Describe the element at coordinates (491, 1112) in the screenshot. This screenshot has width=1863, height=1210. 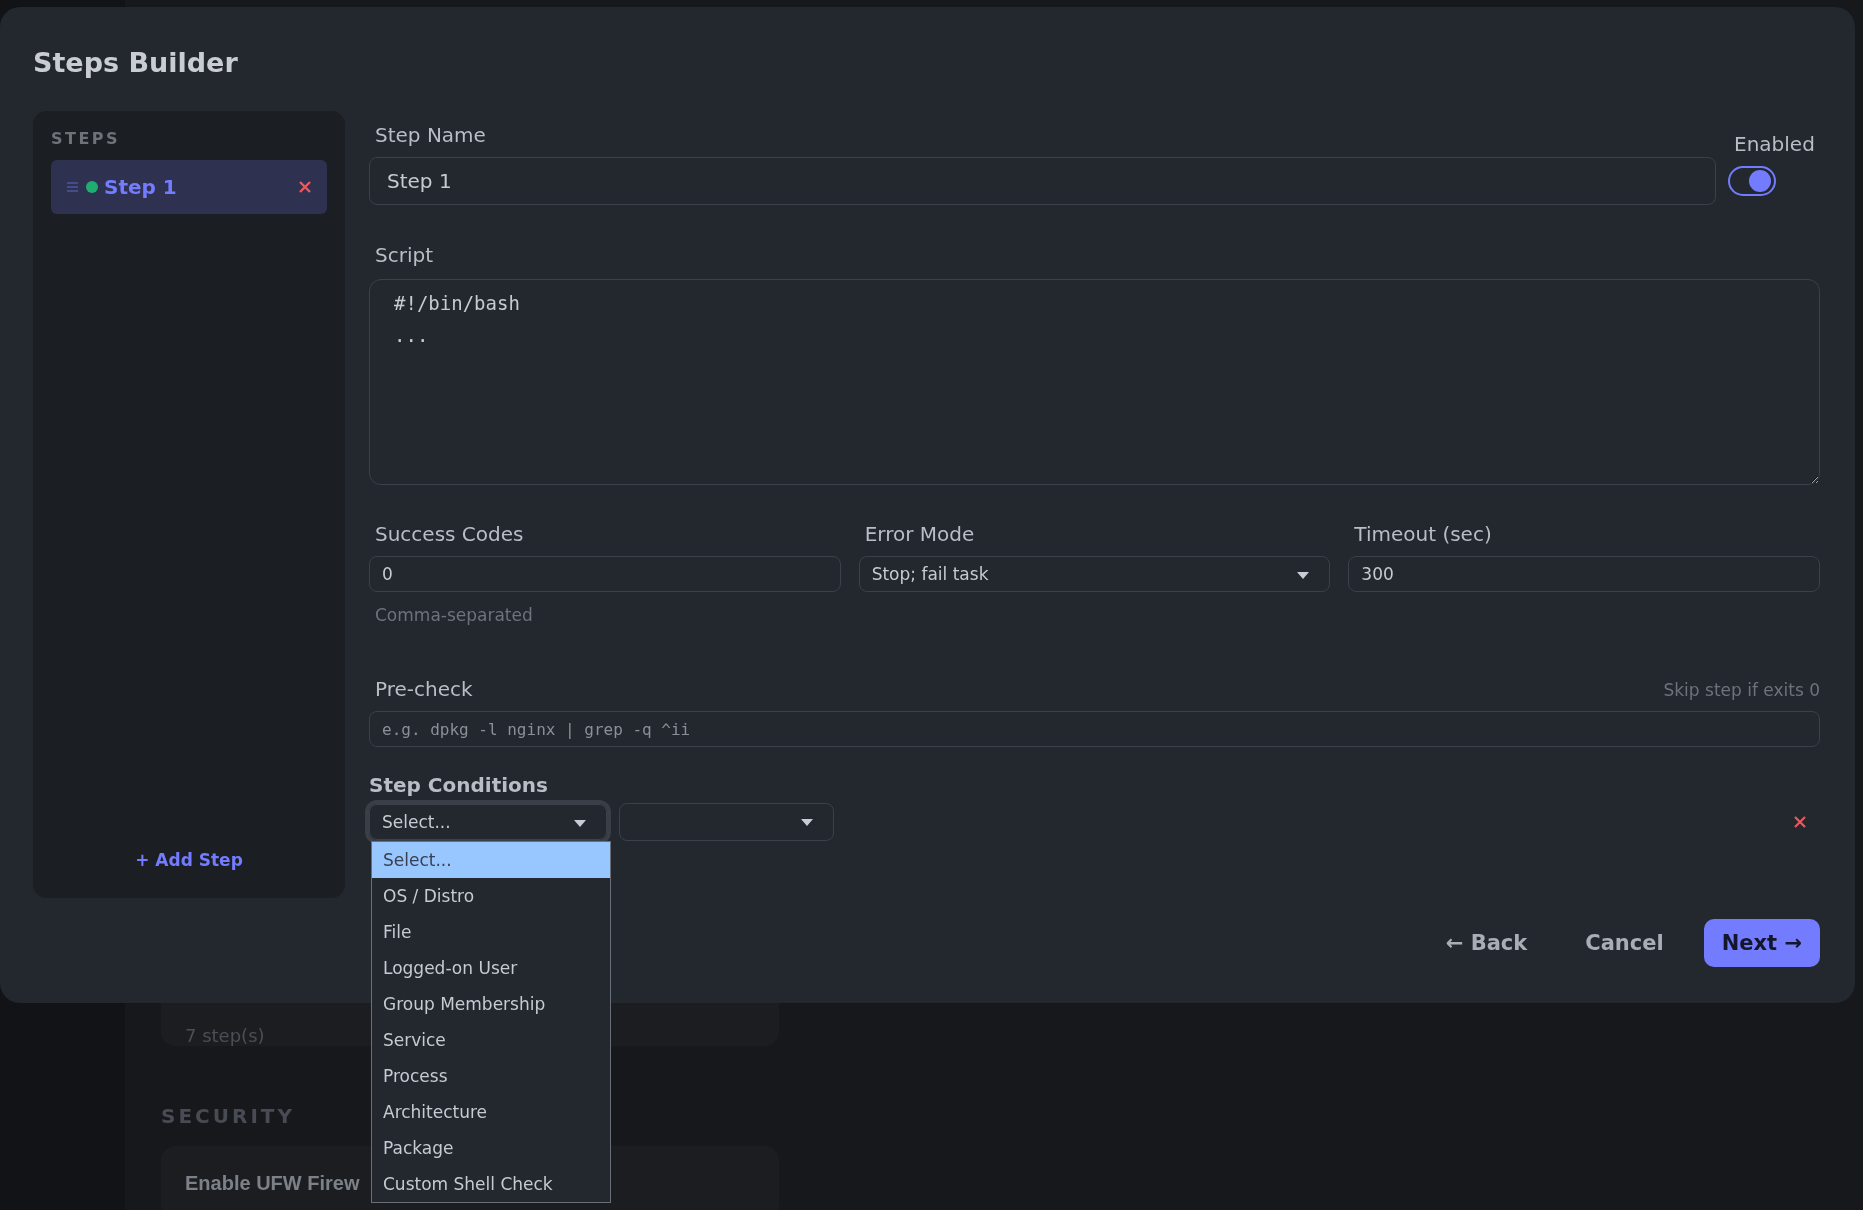
I see `dropdown-option: Architecture` at that location.